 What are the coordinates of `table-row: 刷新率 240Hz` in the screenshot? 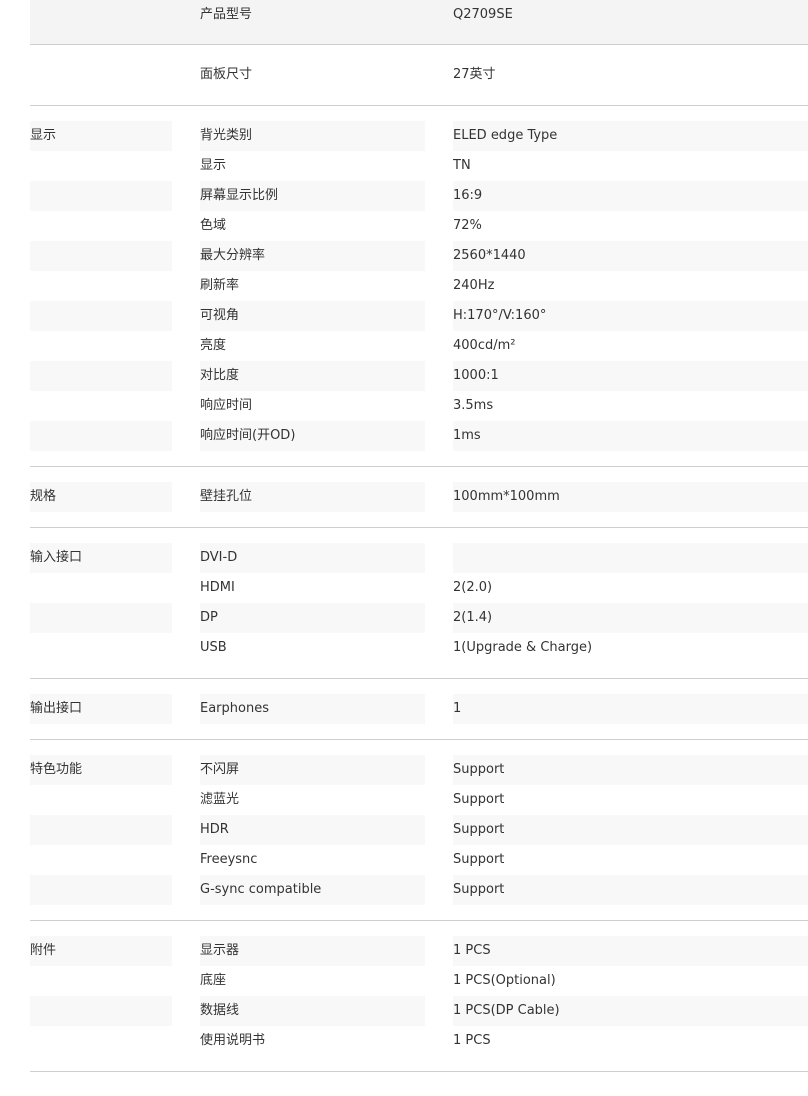 It's located at (419, 286).